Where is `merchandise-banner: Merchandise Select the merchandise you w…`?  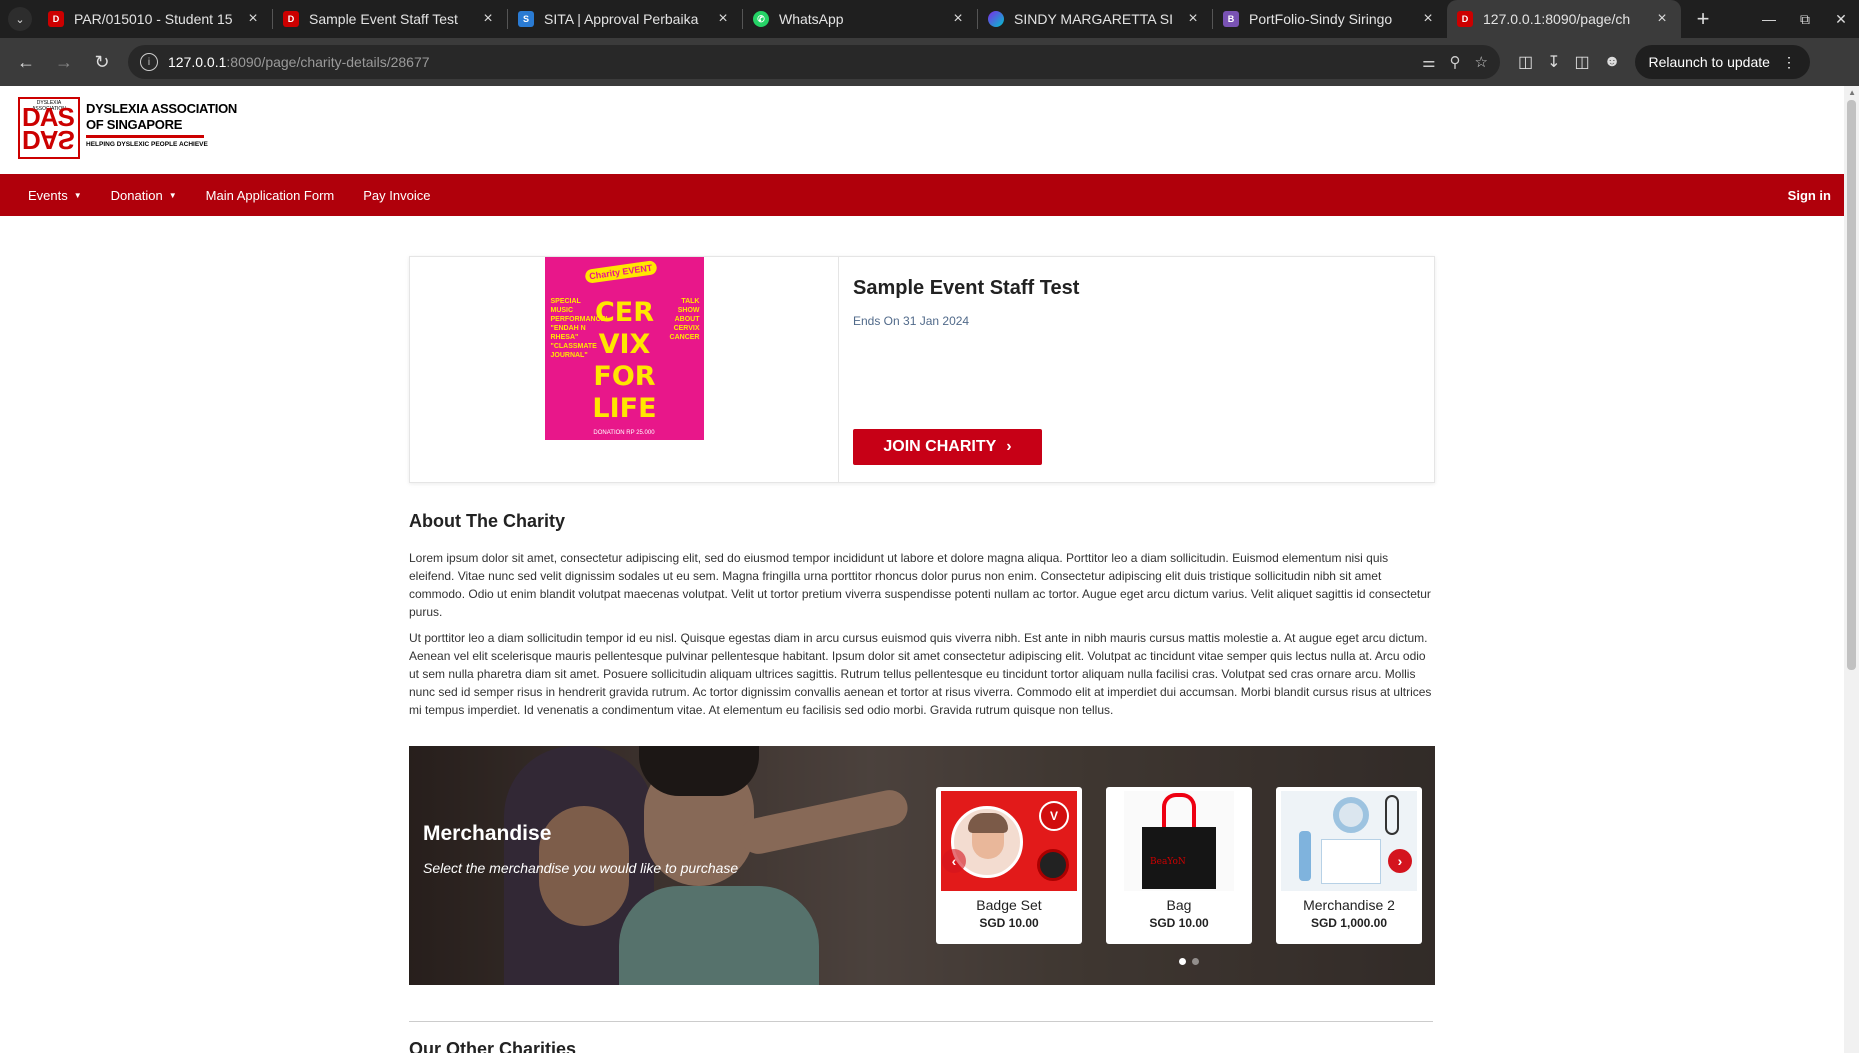 merchandise-banner: Merchandise Select the merchandise you w… is located at coordinates (922, 865).